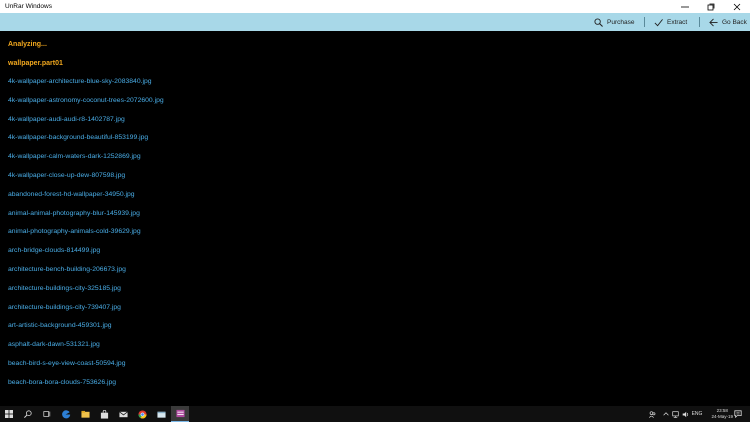 This screenshot has height=422, width=750. I want to click on language-indicator: ENG, so click(697, 414).